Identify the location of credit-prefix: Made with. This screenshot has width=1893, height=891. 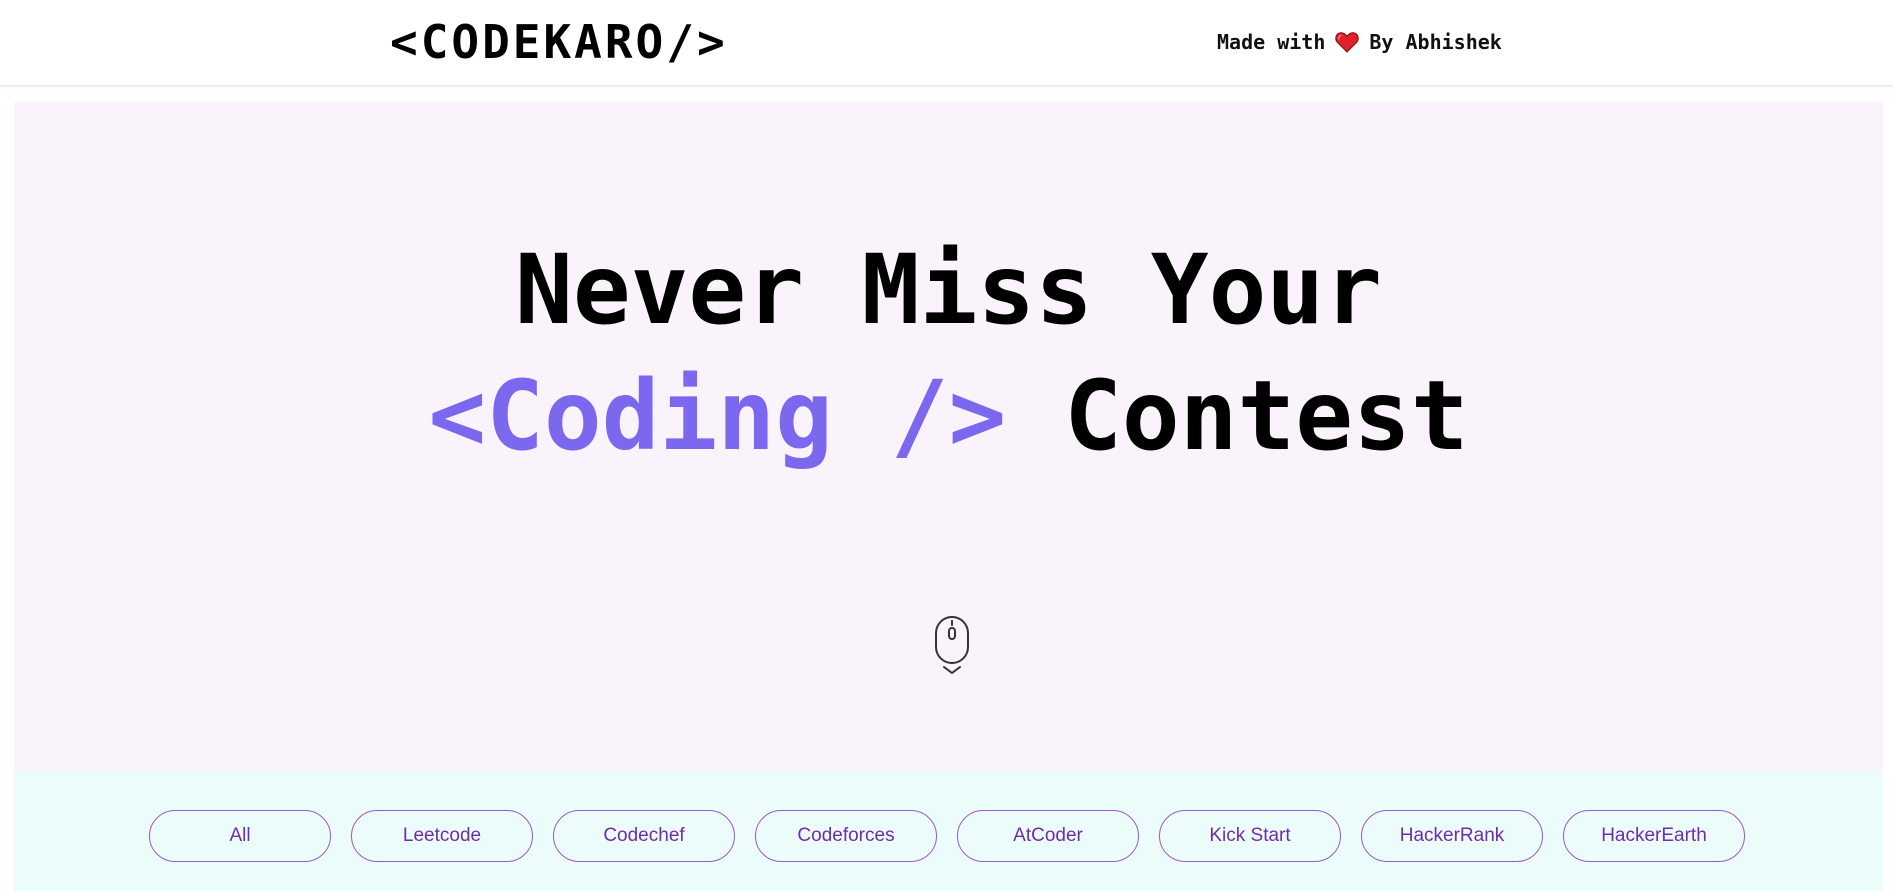
(1271, 42).